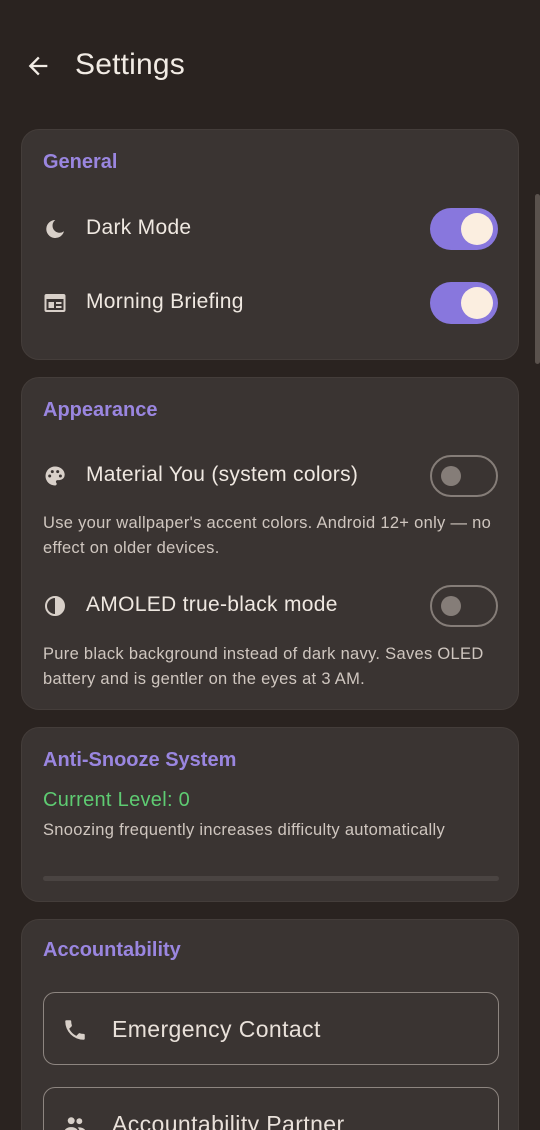 Image resolution: width=540 pixels, height=1130 pixels. Describe the element at coordinates (464, 606) in the screenshot. I see `amoled-toggle` at that location.